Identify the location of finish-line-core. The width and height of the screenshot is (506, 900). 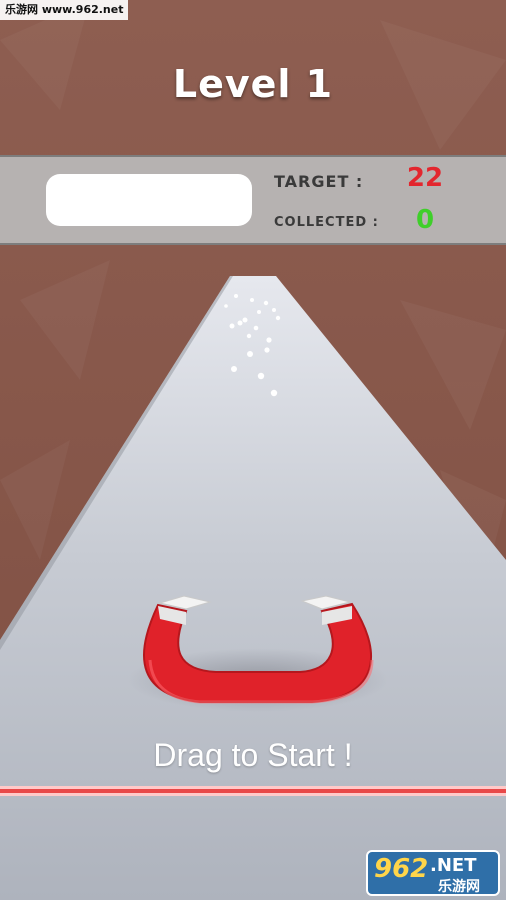
(253, 791).